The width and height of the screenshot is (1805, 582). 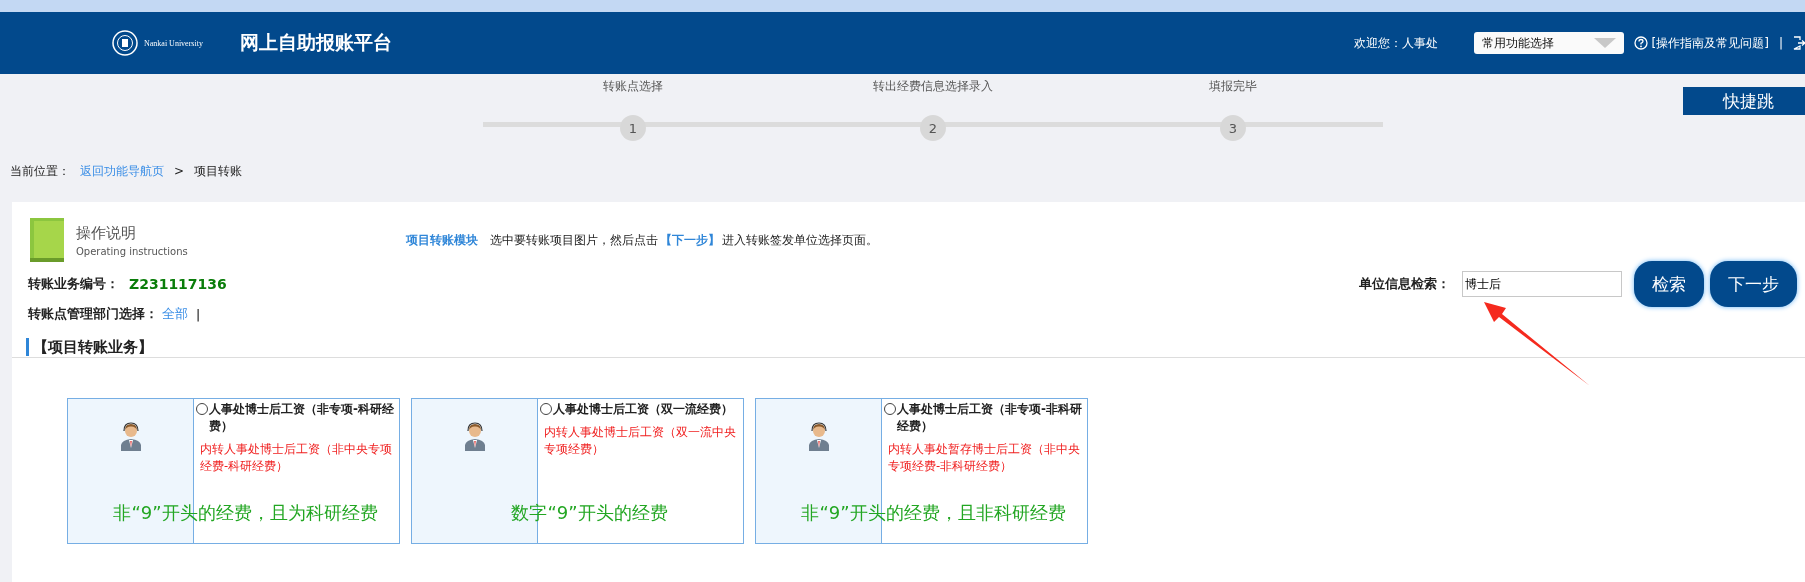 What do you see at coordinates (296, 458) in the screenshot?
I see `card-description: 内转人事处博士后工资（非中央专项经费-科研经费）` at bounding box center [296, 458].